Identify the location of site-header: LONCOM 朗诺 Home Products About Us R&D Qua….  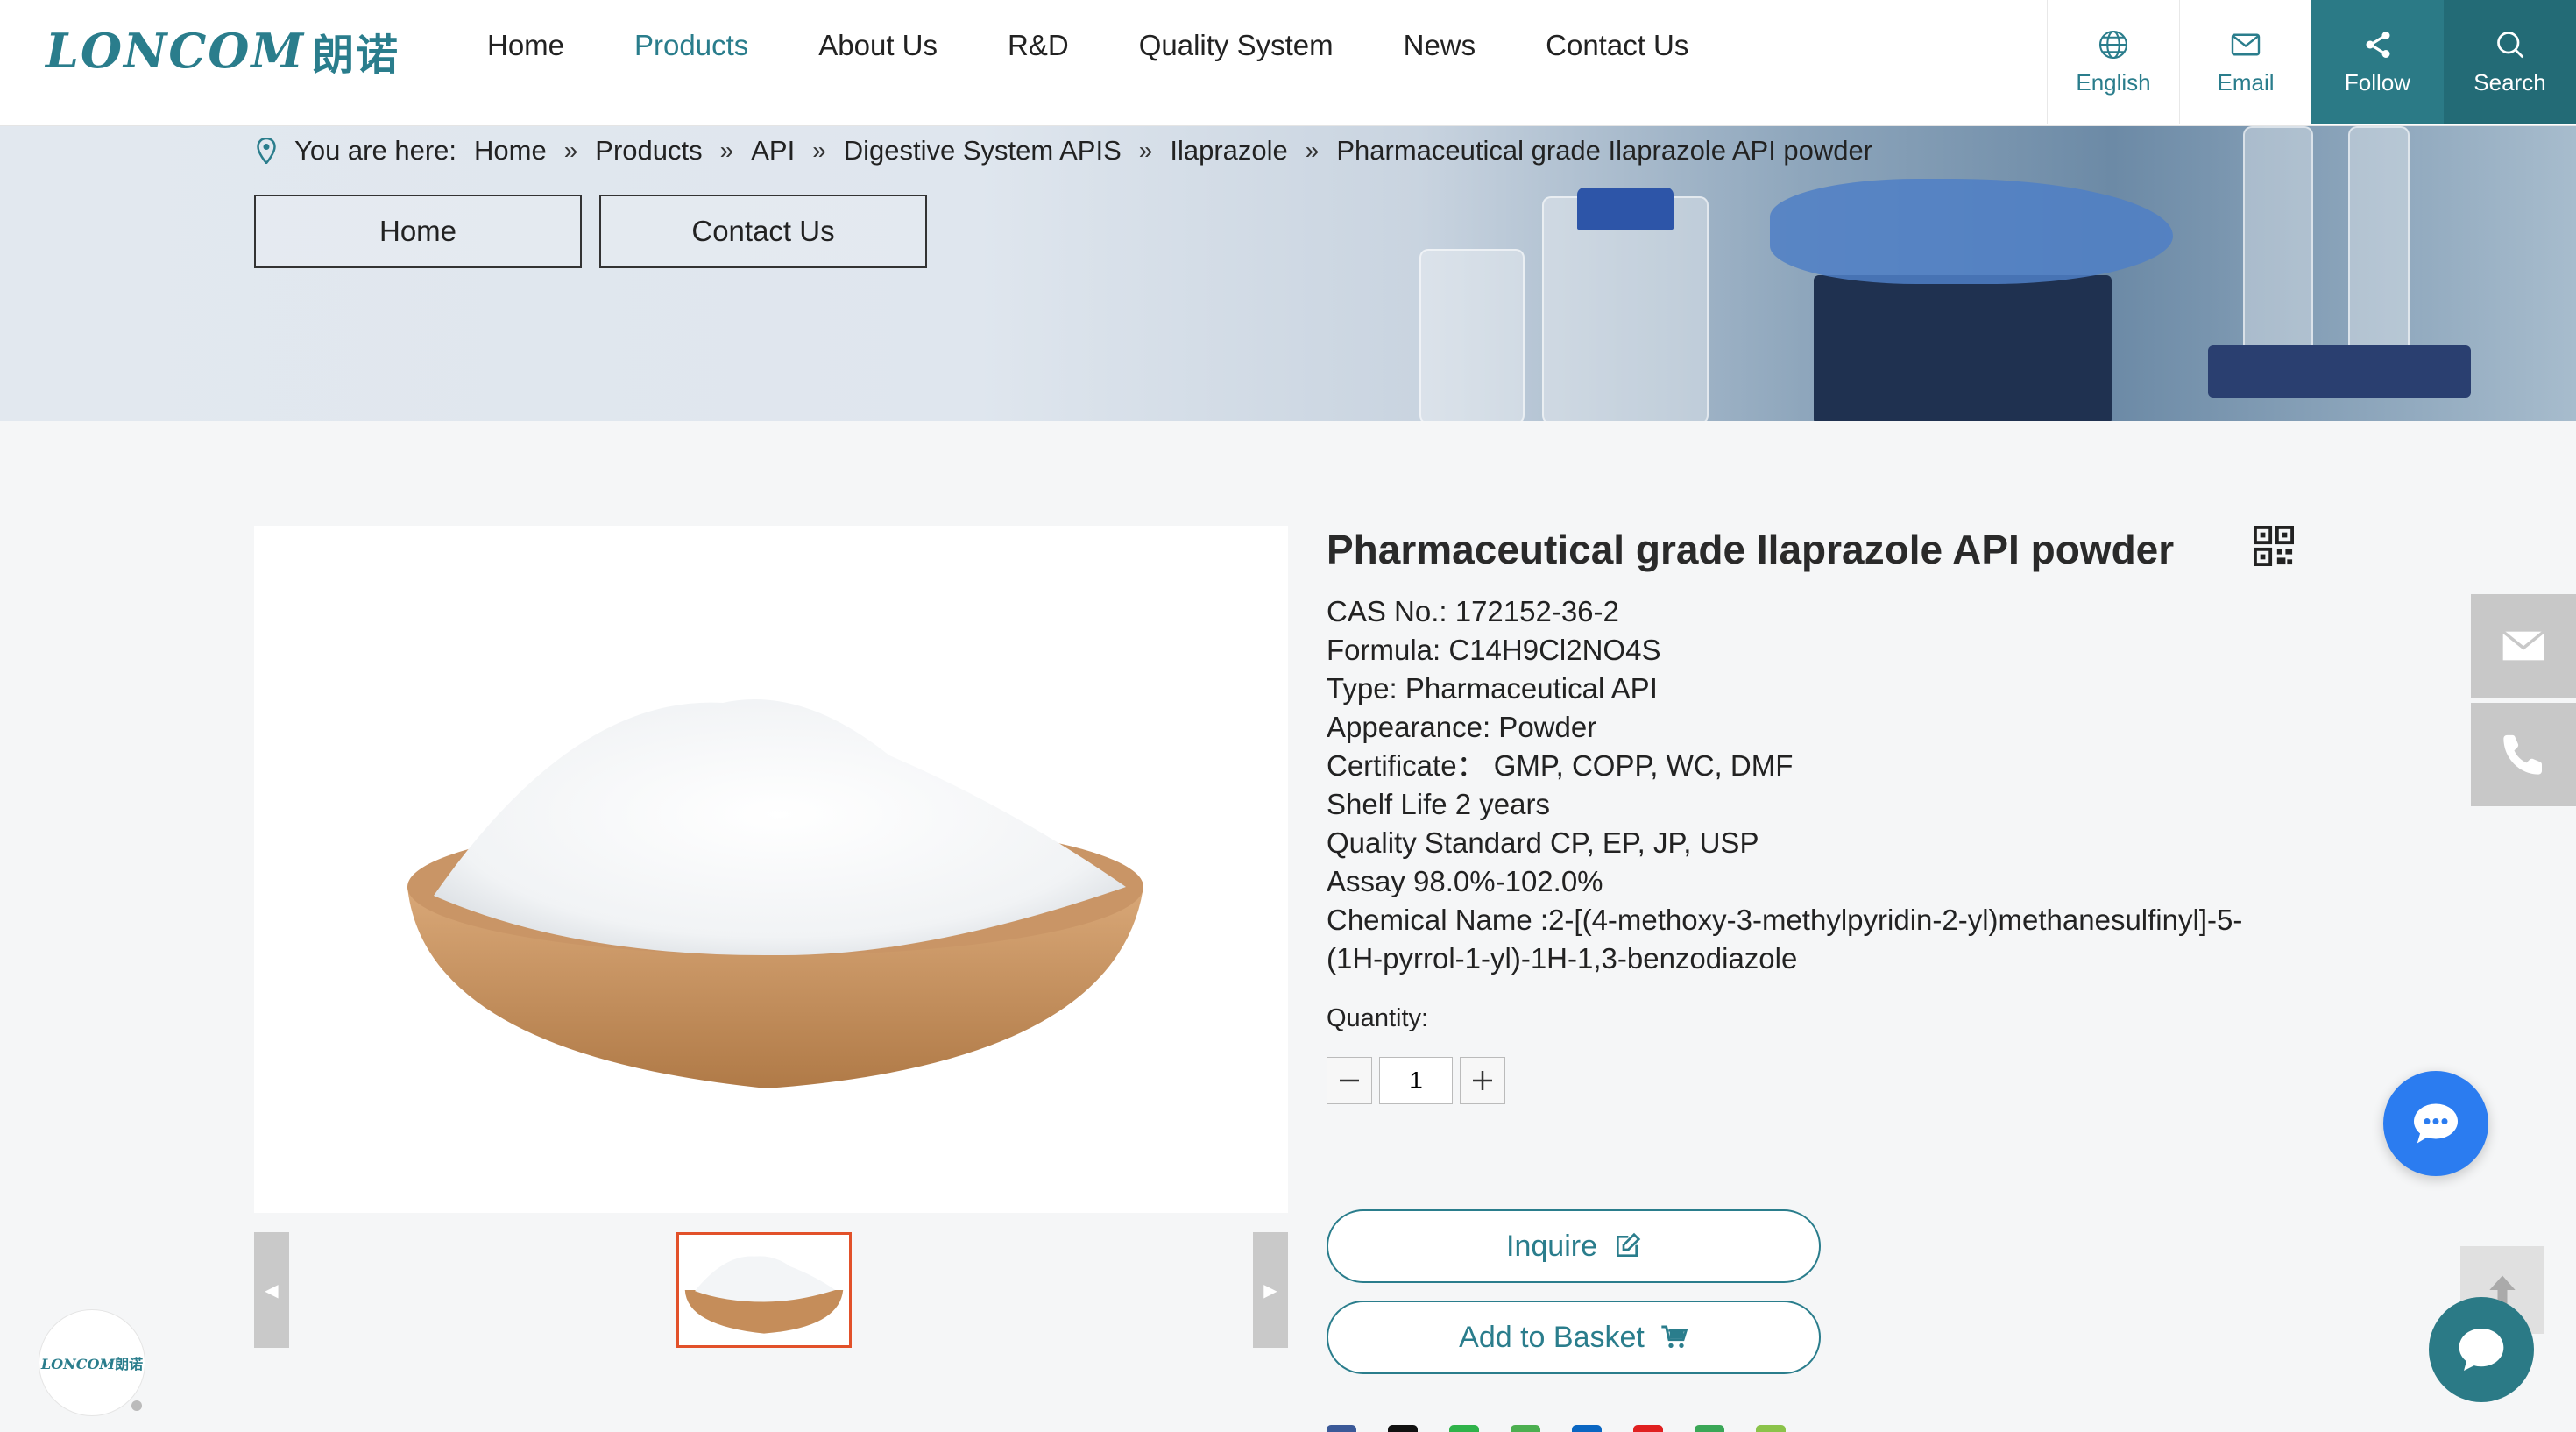
(1288, 63).